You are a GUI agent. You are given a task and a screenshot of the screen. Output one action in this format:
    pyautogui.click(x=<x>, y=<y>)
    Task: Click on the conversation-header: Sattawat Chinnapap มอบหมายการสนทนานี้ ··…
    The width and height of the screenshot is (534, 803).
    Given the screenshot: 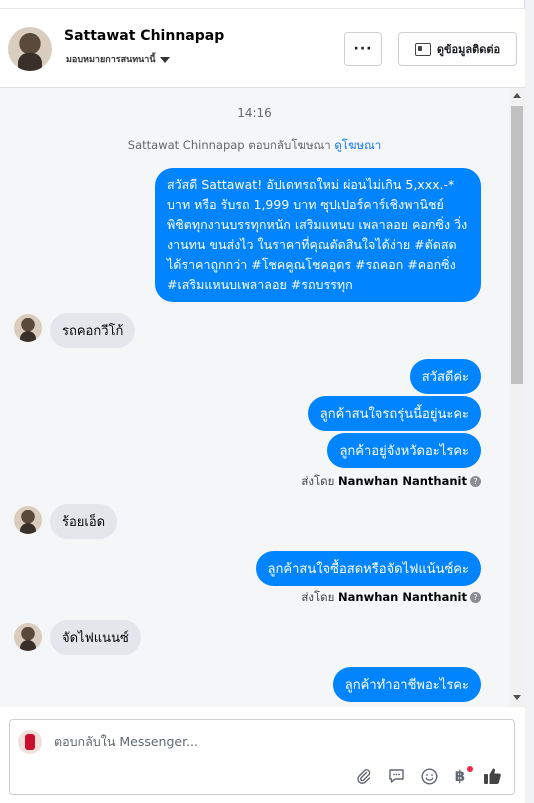 What is the action you would take?
    pyautogui.click(x=262, y=48)
    